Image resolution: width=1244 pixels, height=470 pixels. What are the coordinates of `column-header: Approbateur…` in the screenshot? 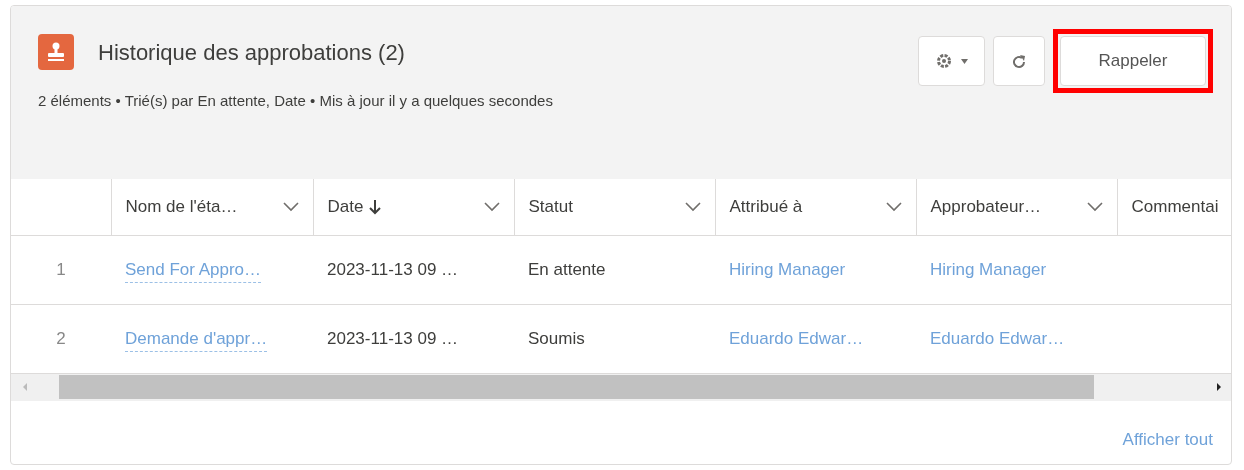 It's located at (986, 207).